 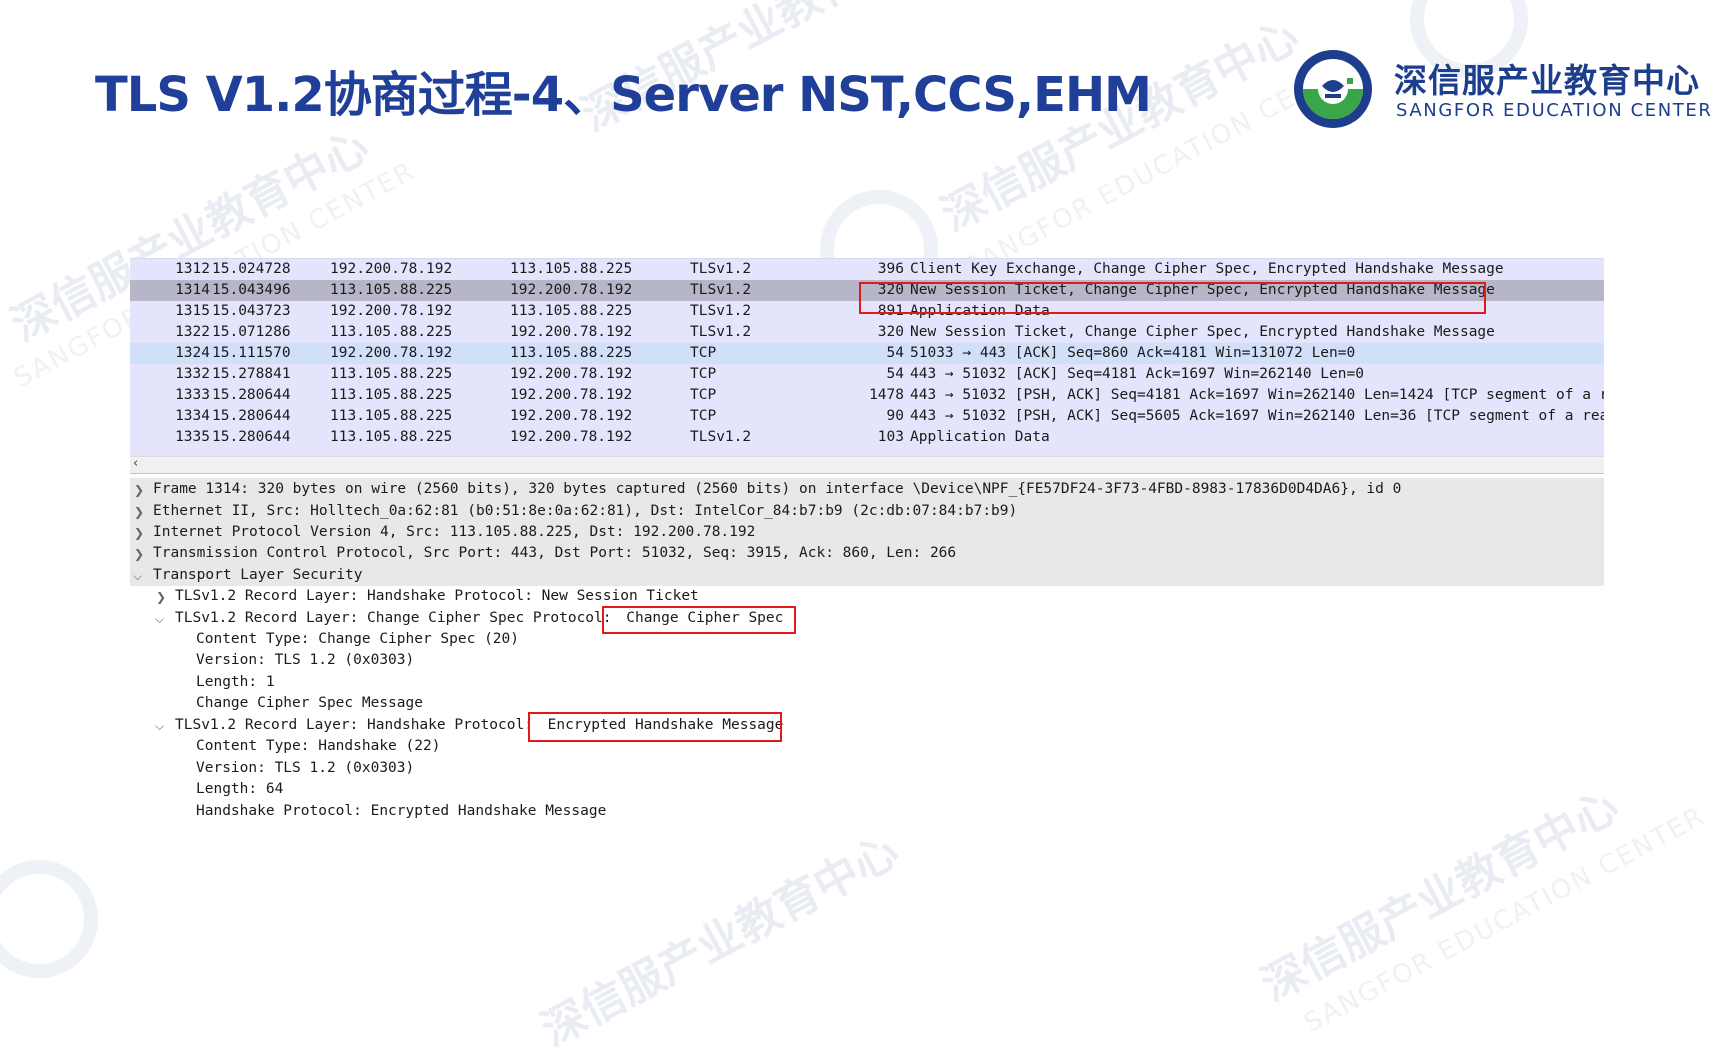 What do you see at coordinates (251, 374) in the screenshot?
I see `packet-time: 15.278841` at bounding box center [251, 374].